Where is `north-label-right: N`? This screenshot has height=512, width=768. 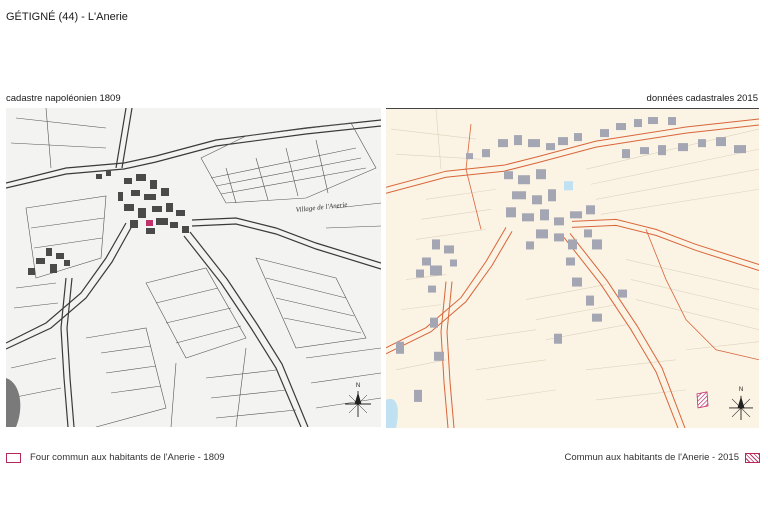
north-label-right: N is located at coordinates (741, 390).